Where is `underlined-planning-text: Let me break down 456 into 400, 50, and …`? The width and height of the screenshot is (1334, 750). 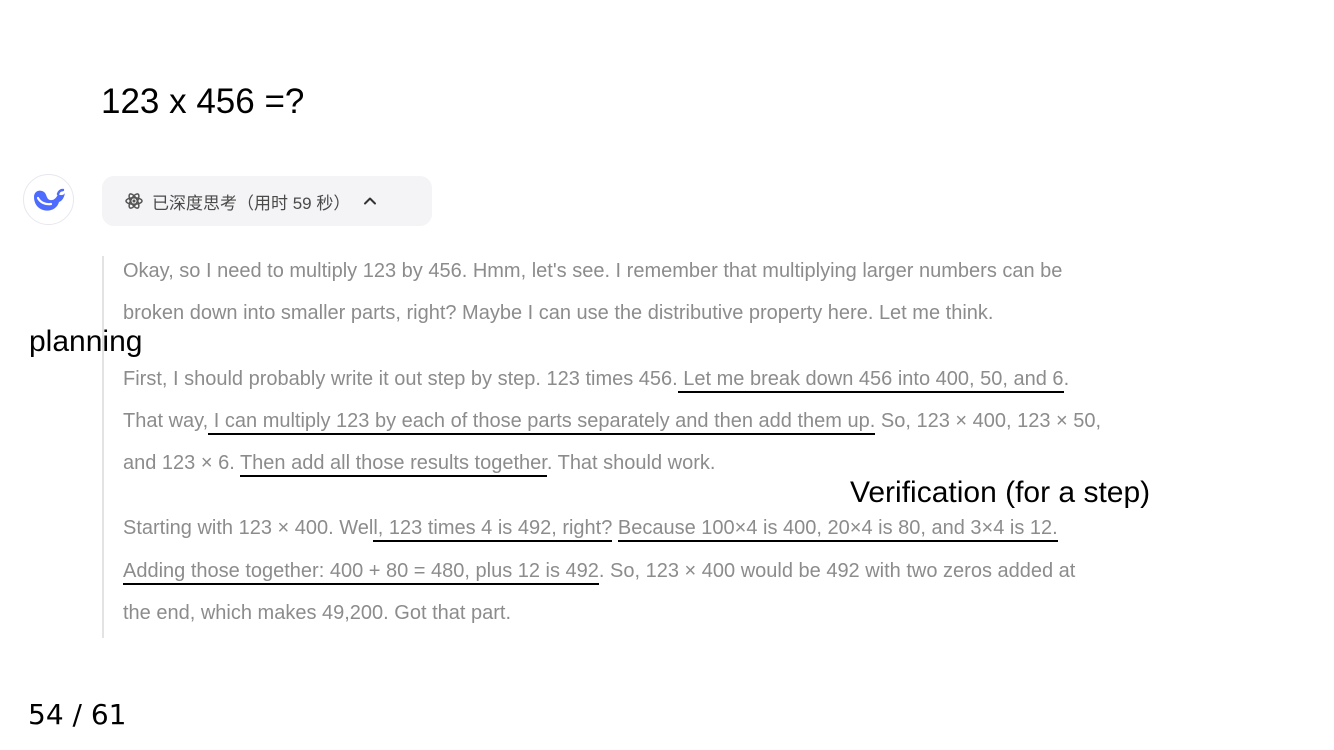
underlined-planning-text: Let me break down 456 into 400, 50, and … is located at coordinates (870, 380).